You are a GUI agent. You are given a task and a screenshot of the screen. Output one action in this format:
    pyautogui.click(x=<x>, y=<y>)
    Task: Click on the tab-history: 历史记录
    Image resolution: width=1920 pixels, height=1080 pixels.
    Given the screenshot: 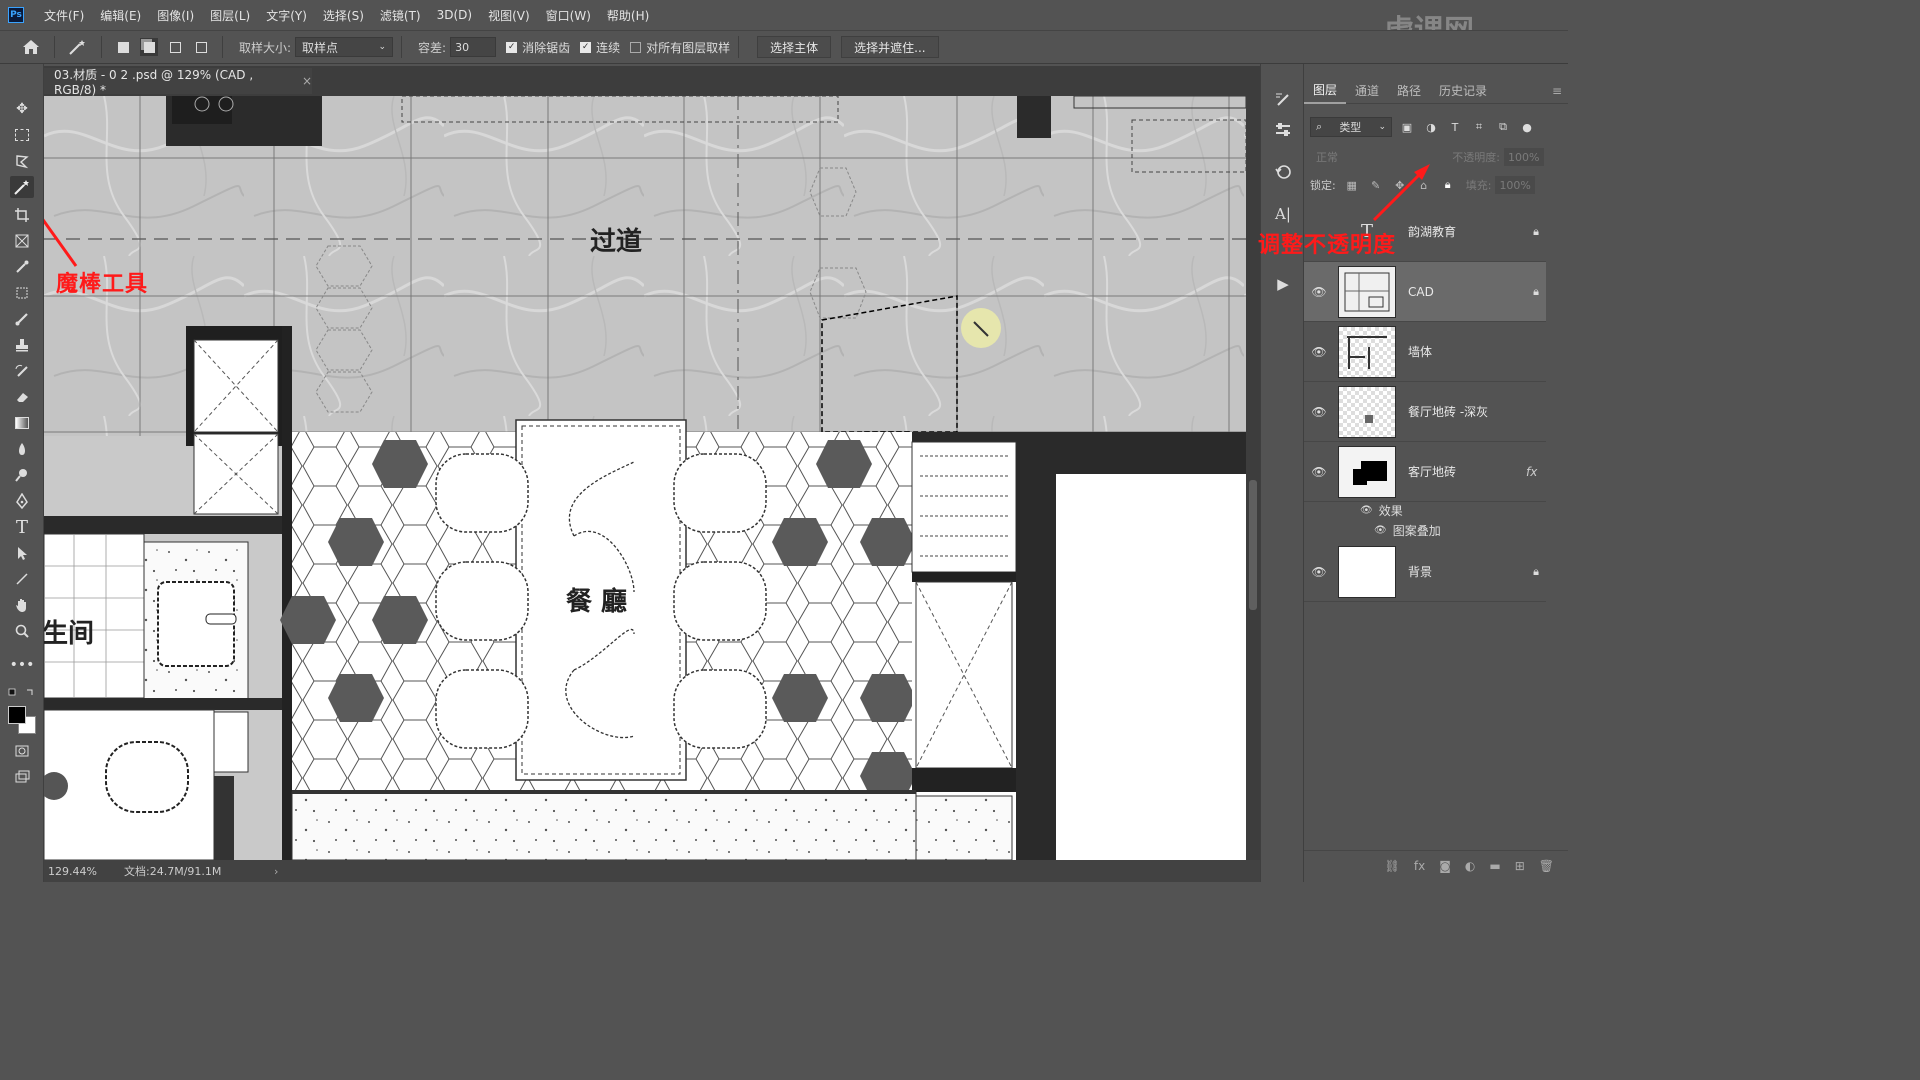 What is the action you would take?
    pyautogui.click(x=1463, y=91)
    